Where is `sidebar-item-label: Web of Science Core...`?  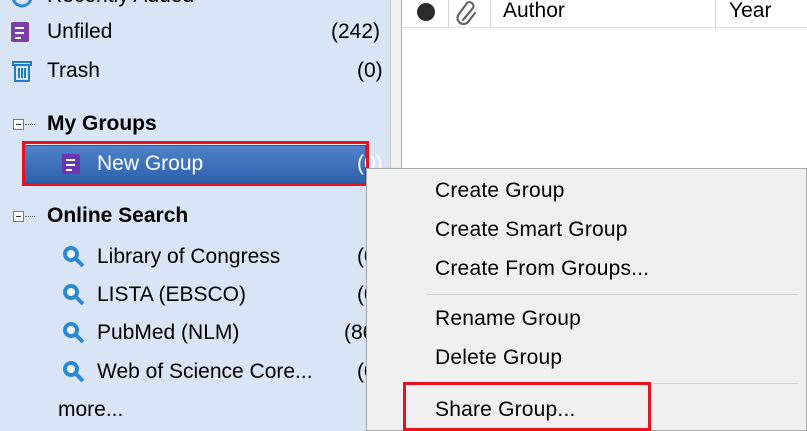
sidebar-item-label: Web of Science Core... is located at coordinates (205, 371).